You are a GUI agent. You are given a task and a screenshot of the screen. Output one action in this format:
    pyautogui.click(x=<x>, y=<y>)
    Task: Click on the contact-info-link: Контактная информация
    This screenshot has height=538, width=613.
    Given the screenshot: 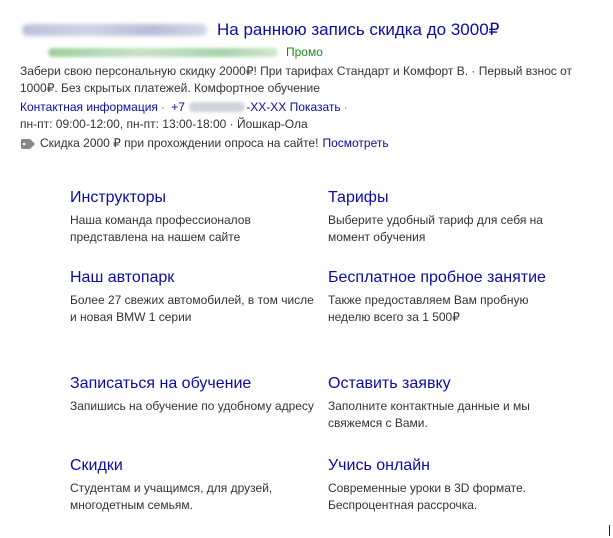 What is the action you would take?
    pyautogui.click(x=89, y=107)
    